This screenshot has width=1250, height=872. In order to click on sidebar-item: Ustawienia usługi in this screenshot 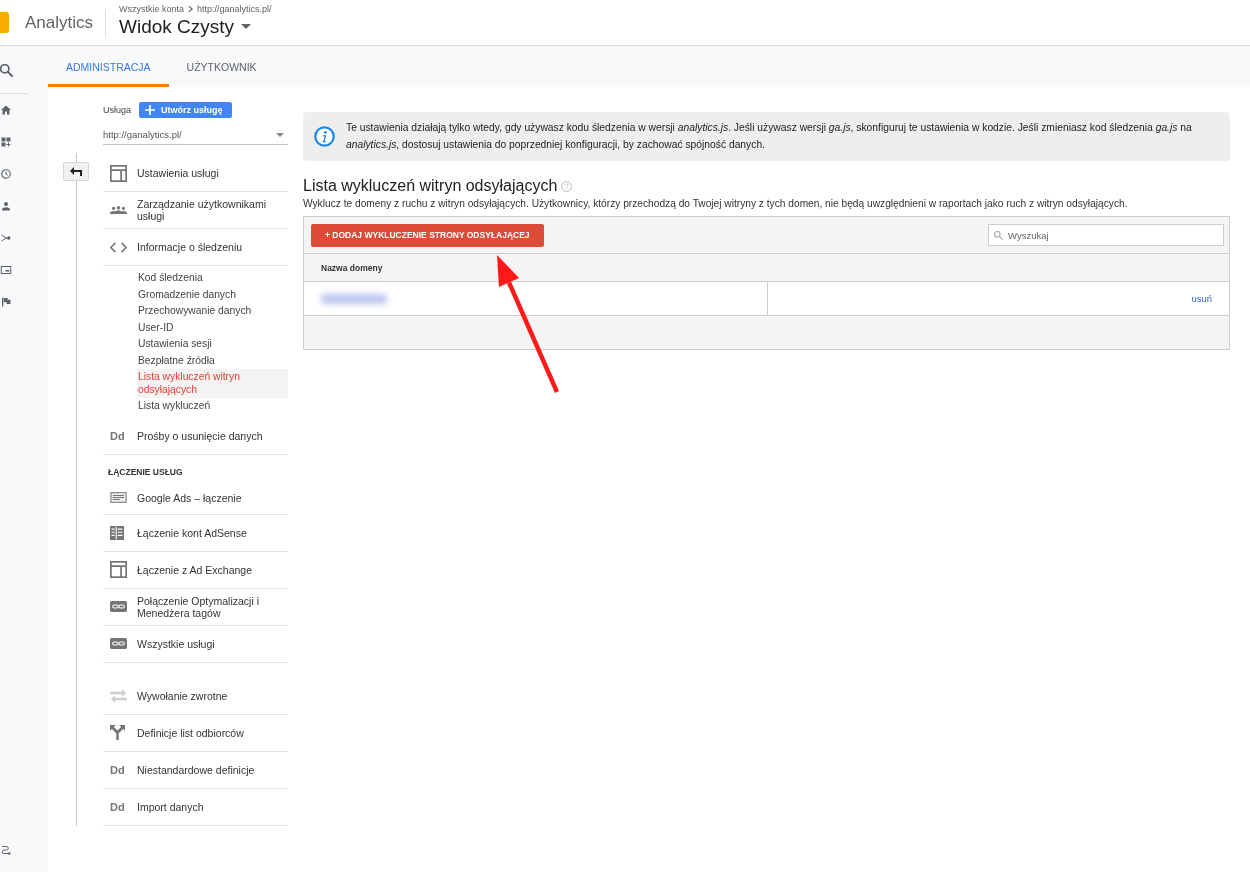, I will do `click(195, 173)`.